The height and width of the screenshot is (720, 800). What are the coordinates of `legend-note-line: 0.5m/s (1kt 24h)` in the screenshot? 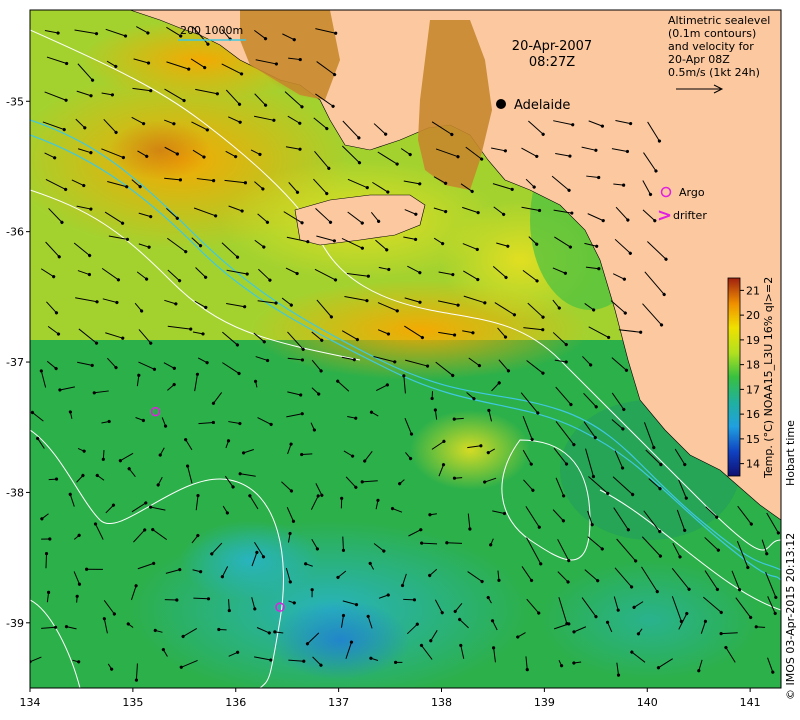 It's located at (714, 72).